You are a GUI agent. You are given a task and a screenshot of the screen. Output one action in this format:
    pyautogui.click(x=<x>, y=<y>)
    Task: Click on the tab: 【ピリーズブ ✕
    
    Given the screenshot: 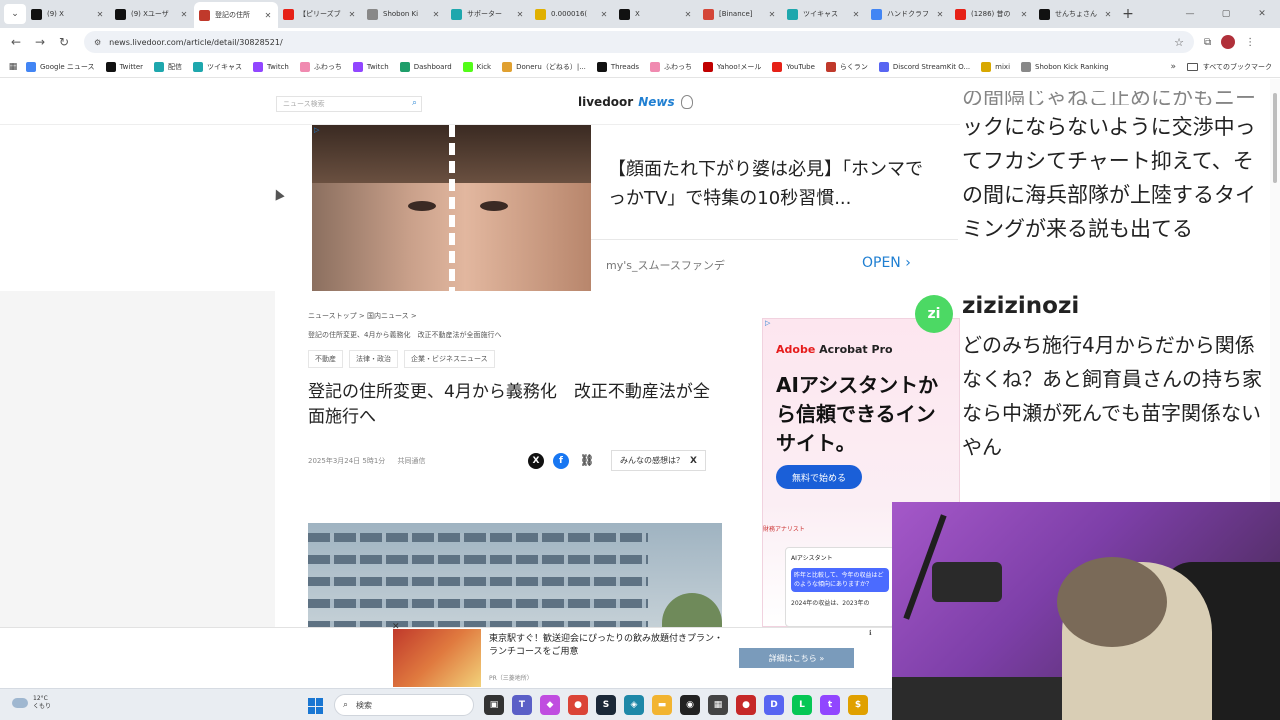 What is the action you would take?
    pyautogui.click(x=320, y=14)
    